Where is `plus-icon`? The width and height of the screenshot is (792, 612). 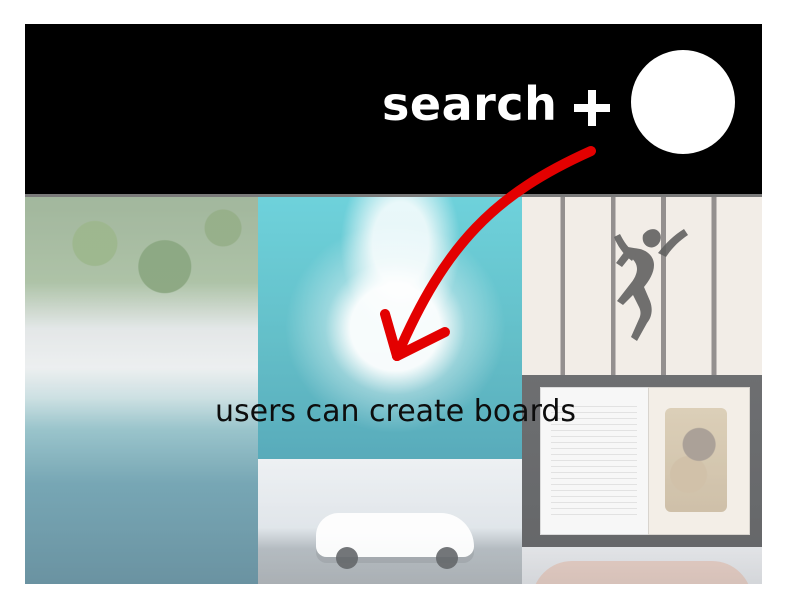
plus-icon is located at coordinates (592, 108).